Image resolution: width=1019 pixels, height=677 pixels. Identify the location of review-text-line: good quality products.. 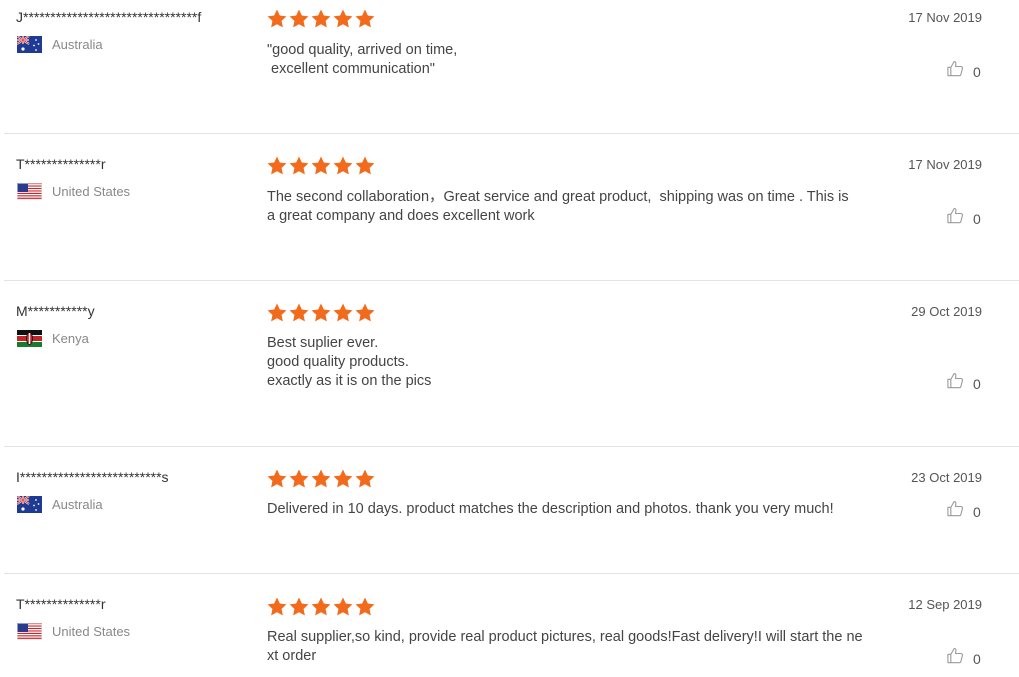
(338, 362).